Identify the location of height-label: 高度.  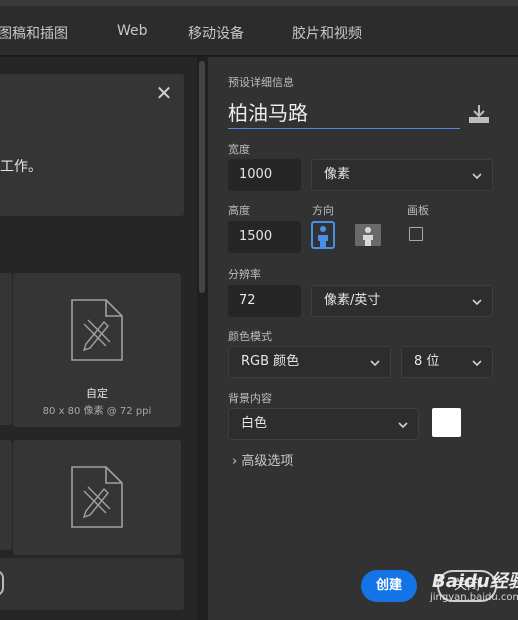
(239, 210).